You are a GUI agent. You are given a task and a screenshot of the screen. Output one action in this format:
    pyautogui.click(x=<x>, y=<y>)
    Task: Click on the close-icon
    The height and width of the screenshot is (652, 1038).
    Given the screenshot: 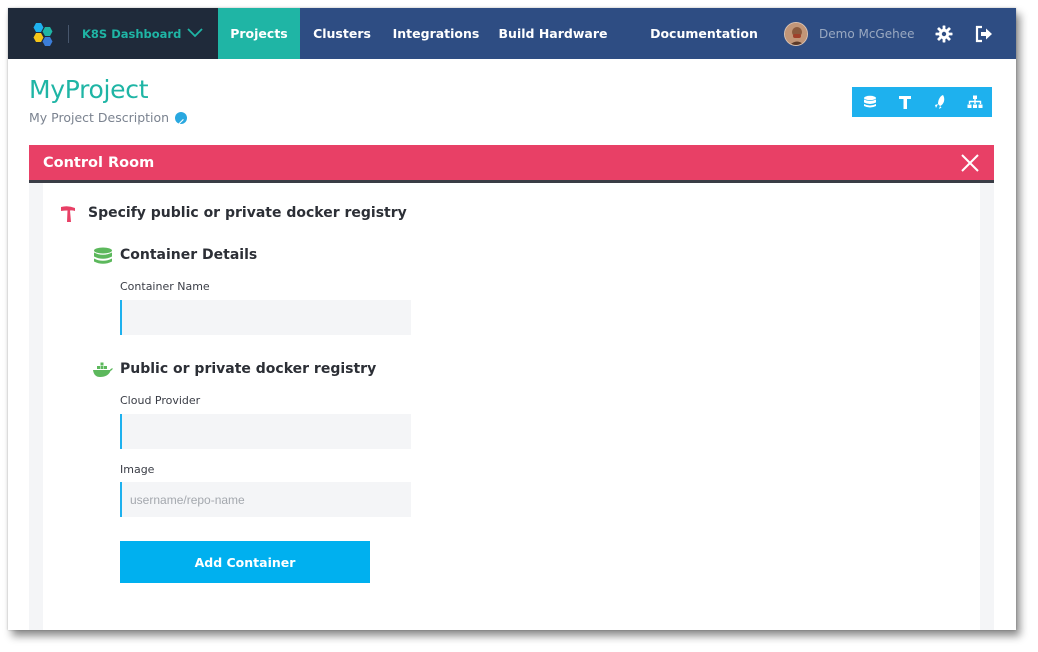 What is the action you would take?
    pyautogui.click(x=970, y=163)
    